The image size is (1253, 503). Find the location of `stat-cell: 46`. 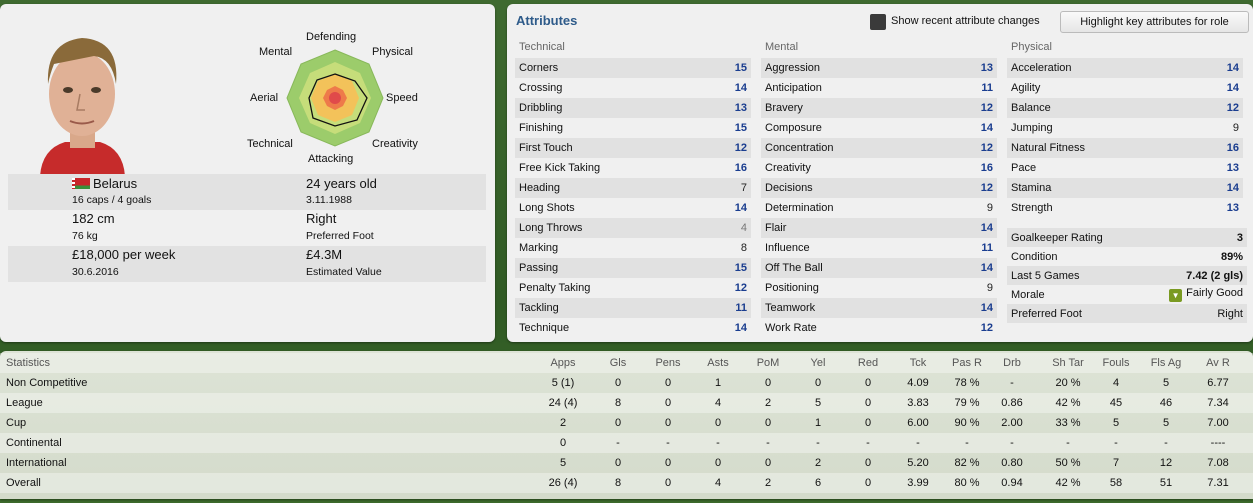

stat-cell: 46 is located at coordinates (1166, 403).